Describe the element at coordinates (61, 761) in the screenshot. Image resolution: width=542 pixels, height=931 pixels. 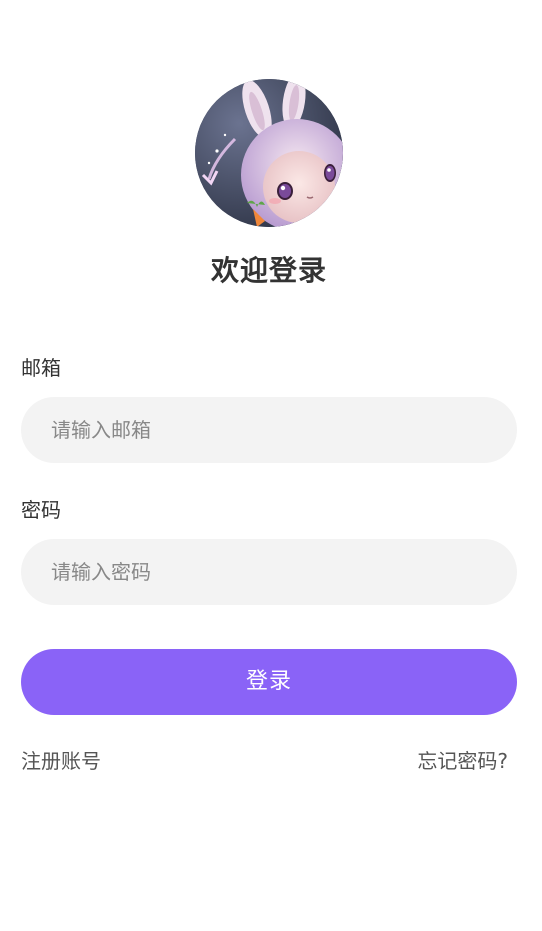
I see `register-link: 注册账号` at that location.